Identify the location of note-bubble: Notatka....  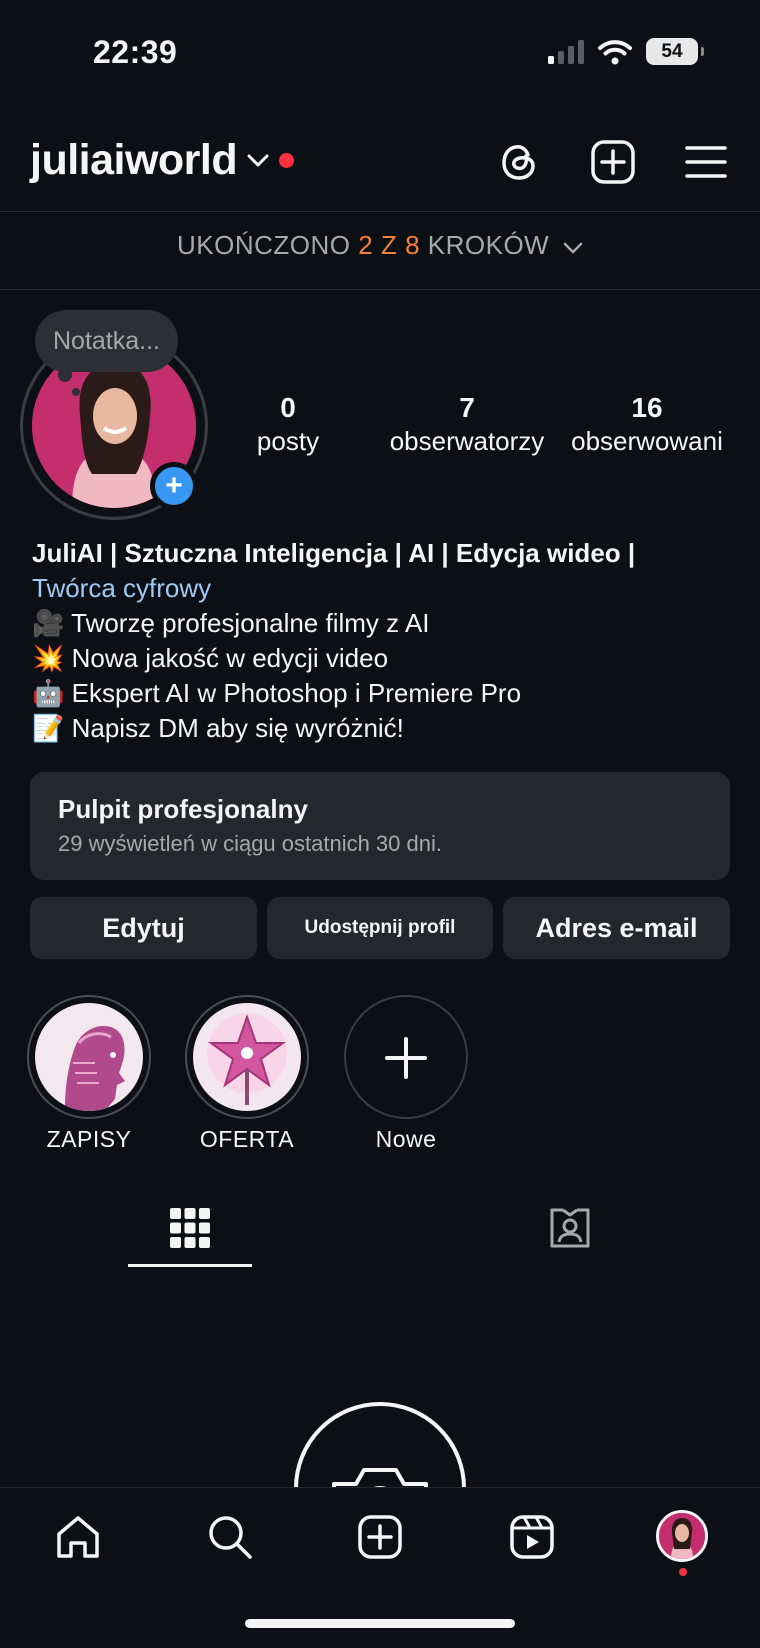
(106, 341).